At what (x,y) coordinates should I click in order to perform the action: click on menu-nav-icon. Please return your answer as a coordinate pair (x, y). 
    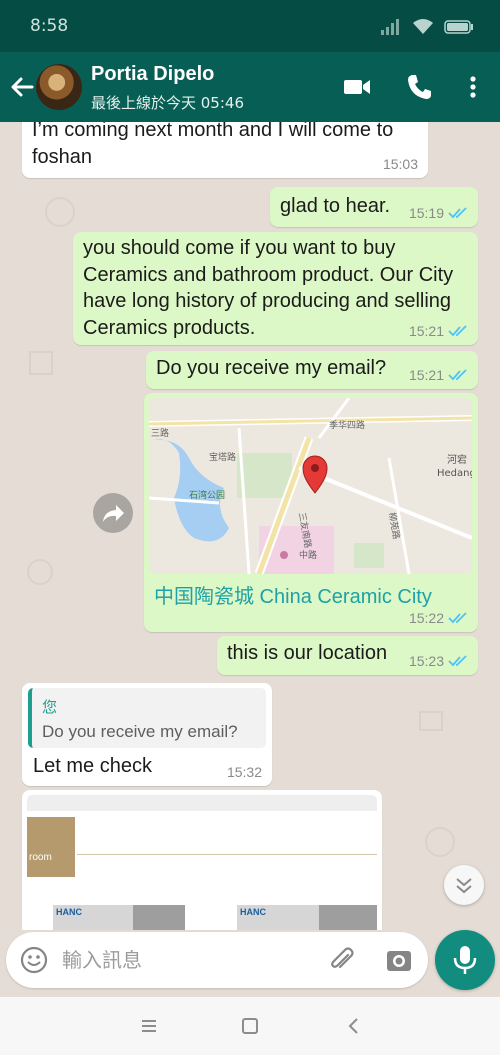
    Looking at the image, I should click on (149, 1026).